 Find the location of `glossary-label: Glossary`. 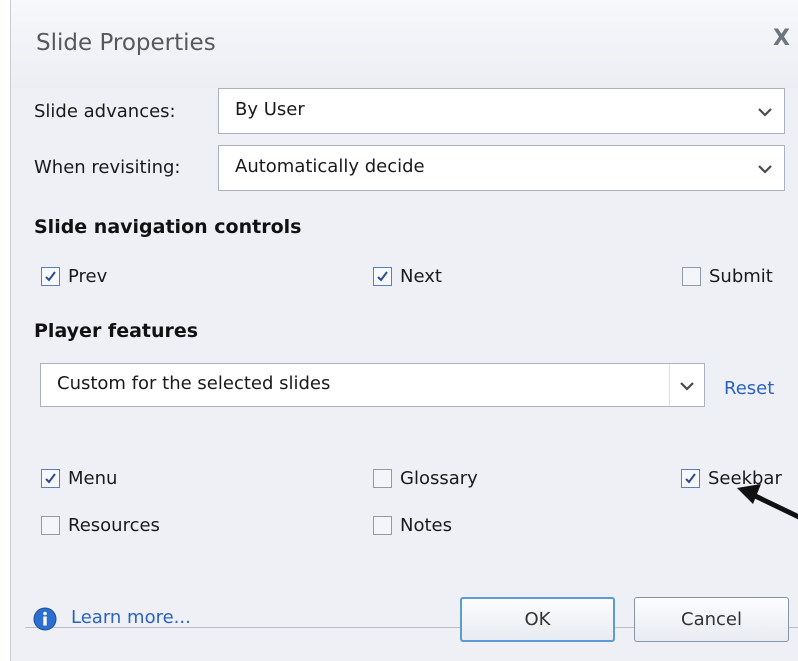

glossary-label: Glossary is located at coordinates (439, 478).